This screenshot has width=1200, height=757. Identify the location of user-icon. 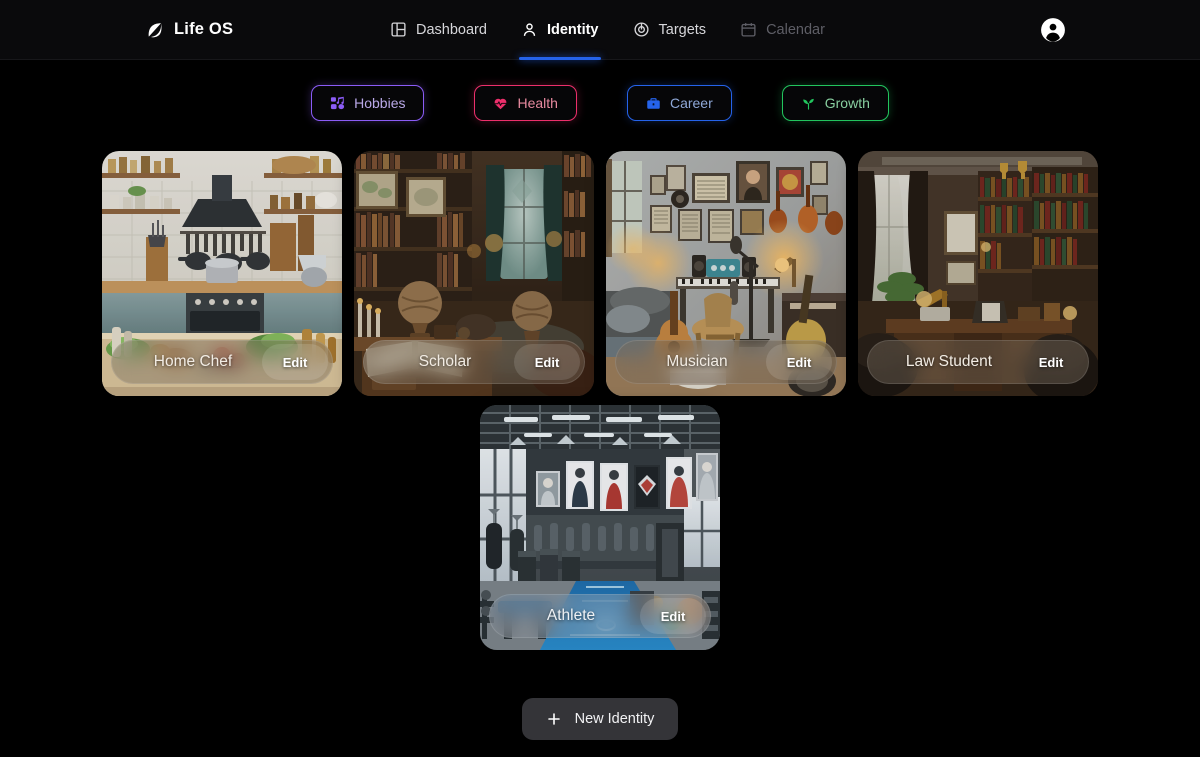
(529, 29).